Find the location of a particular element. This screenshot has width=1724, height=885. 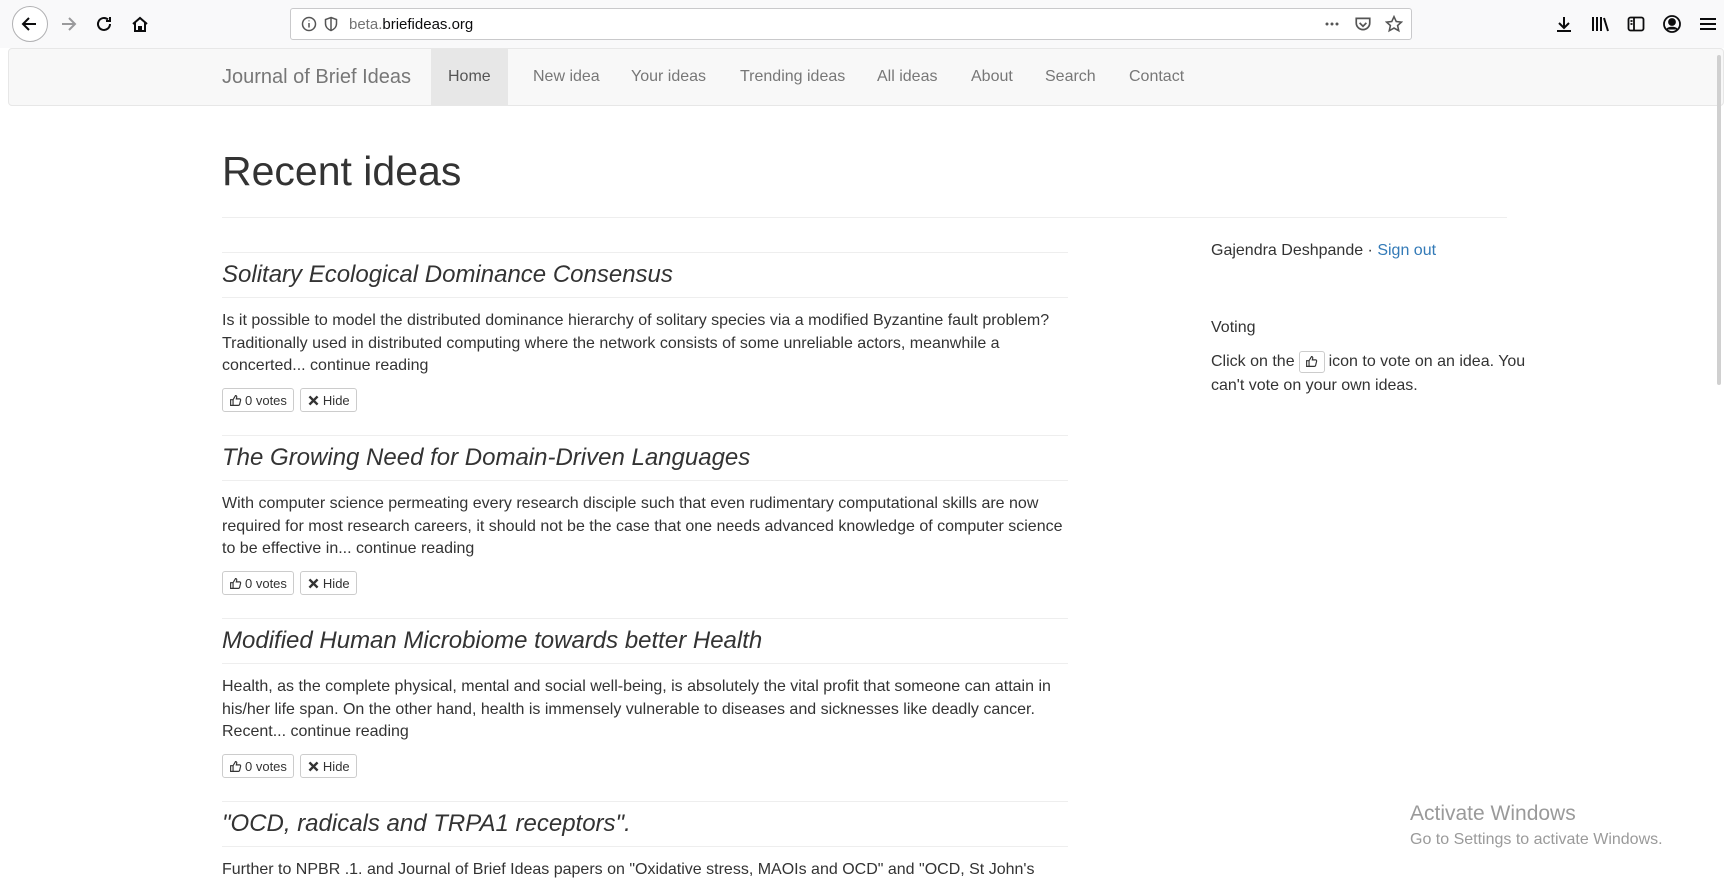

forward-icon is located at coordinates (68, 24).